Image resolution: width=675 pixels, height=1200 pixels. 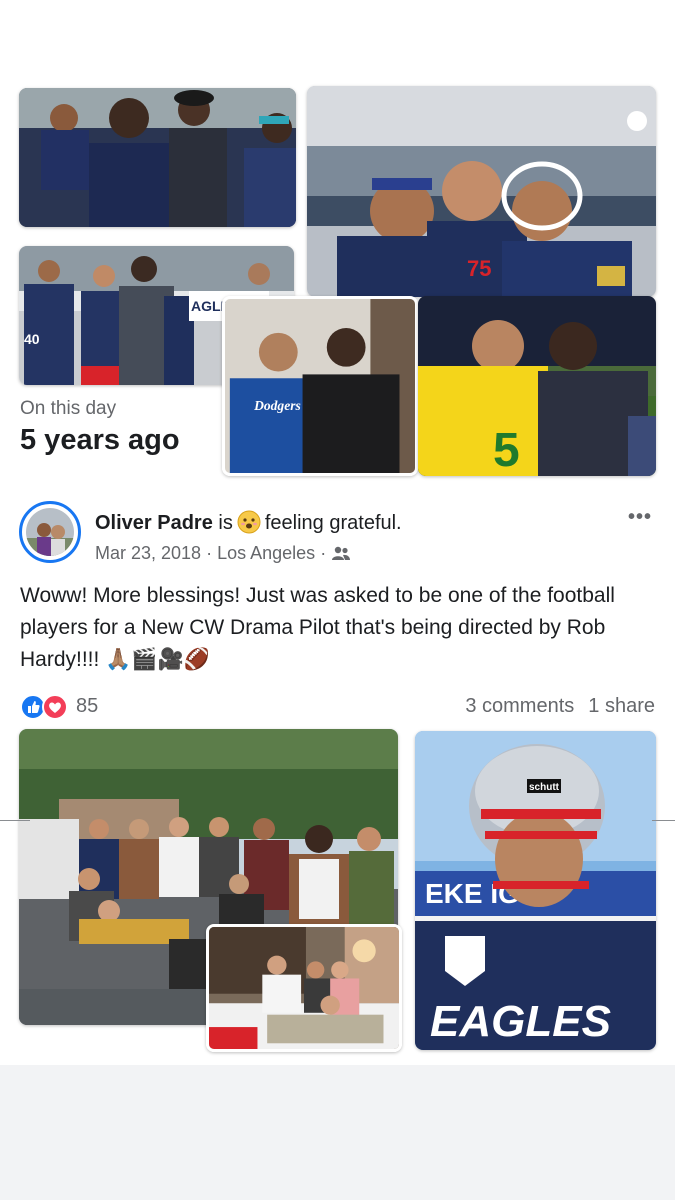 What do you see at coordinates (621, 706) in the screenshot?
I see `shares-link: 1 share` at bounding box center [621, 706].